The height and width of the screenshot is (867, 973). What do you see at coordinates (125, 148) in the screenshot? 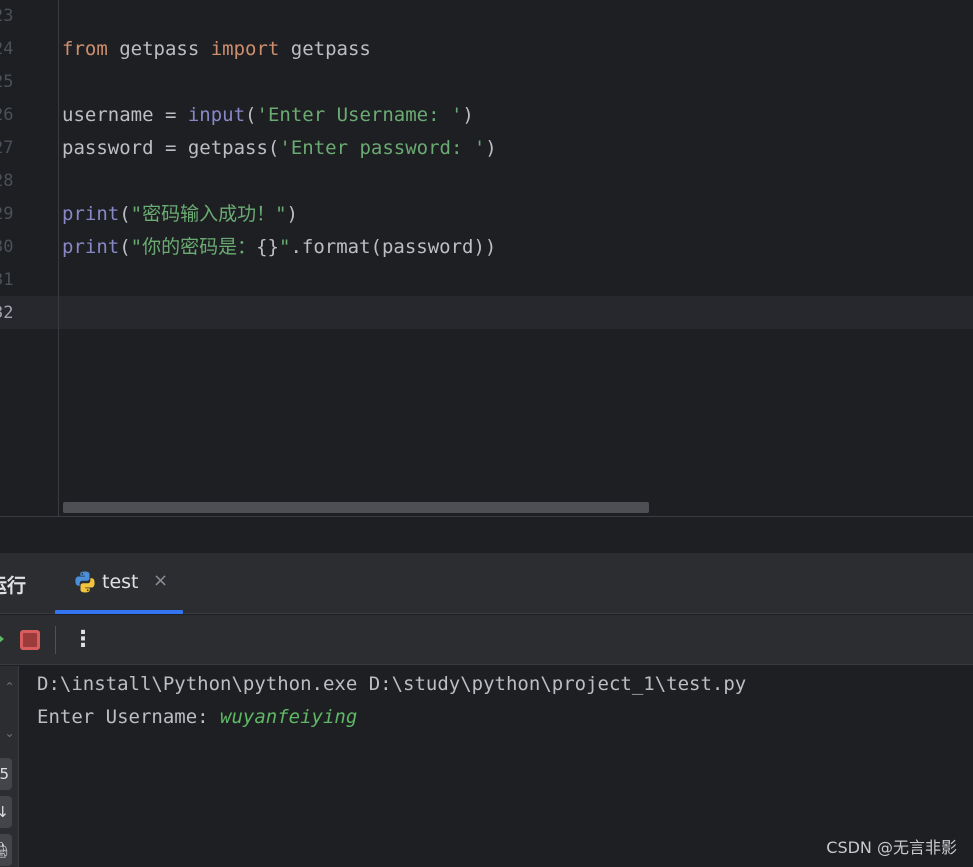
I see `code-token: password =` at bounding box center [125, 148].